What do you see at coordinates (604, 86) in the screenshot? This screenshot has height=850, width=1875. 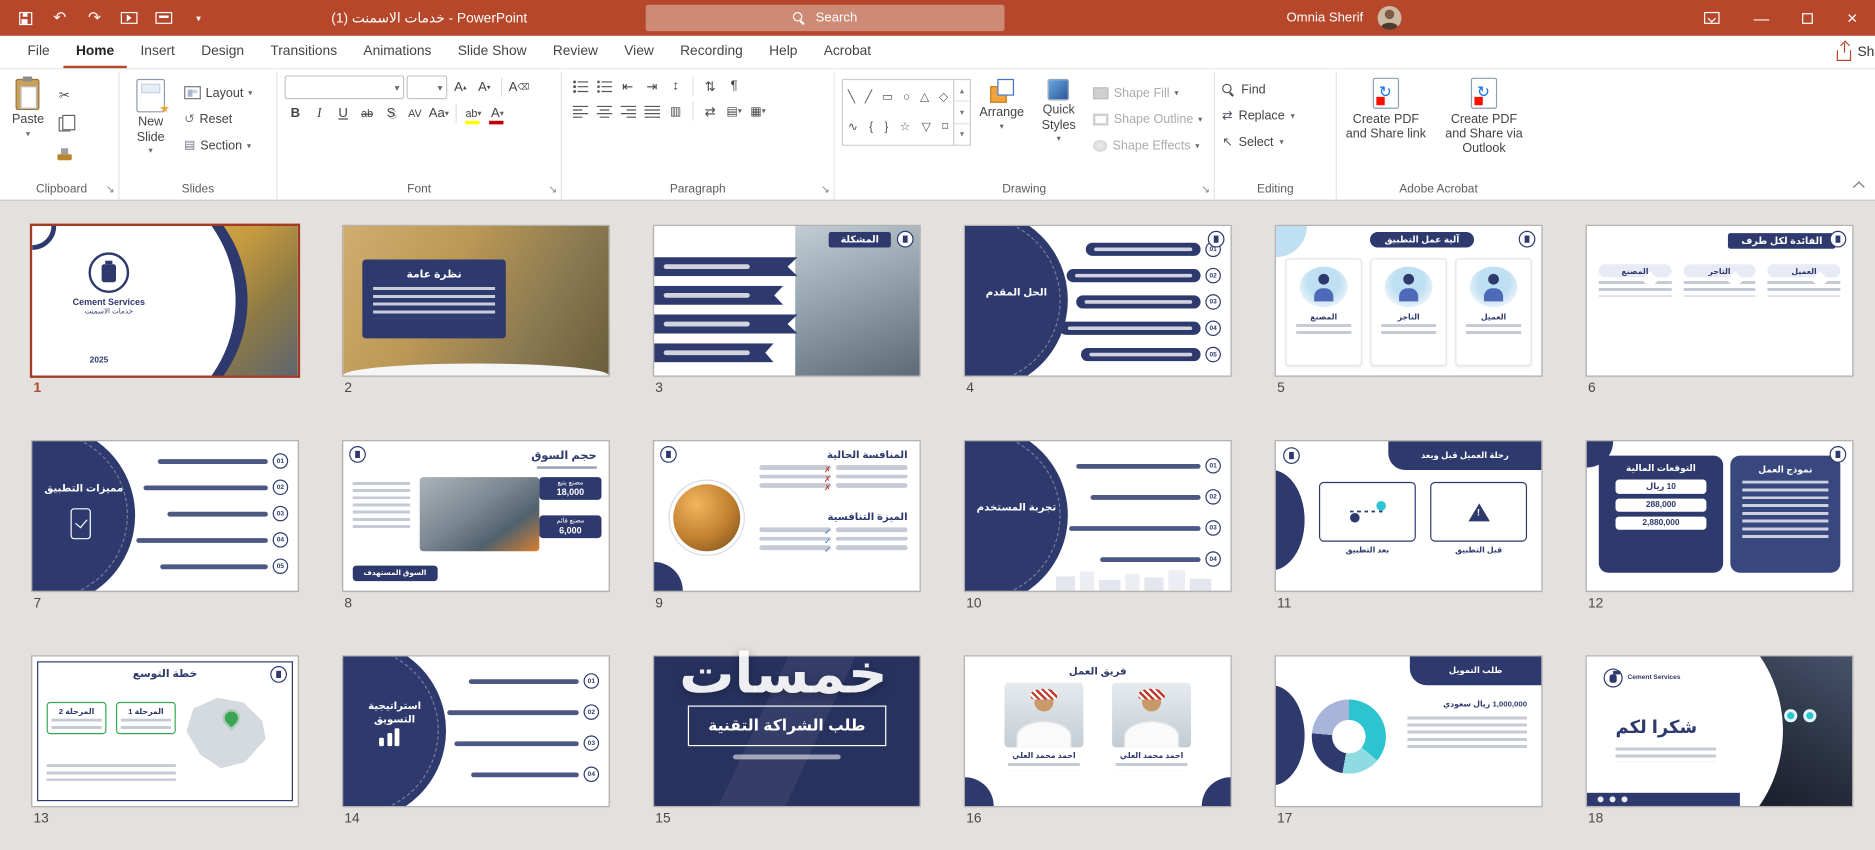 I see `numbering-button` at bounding box center [604, 86].